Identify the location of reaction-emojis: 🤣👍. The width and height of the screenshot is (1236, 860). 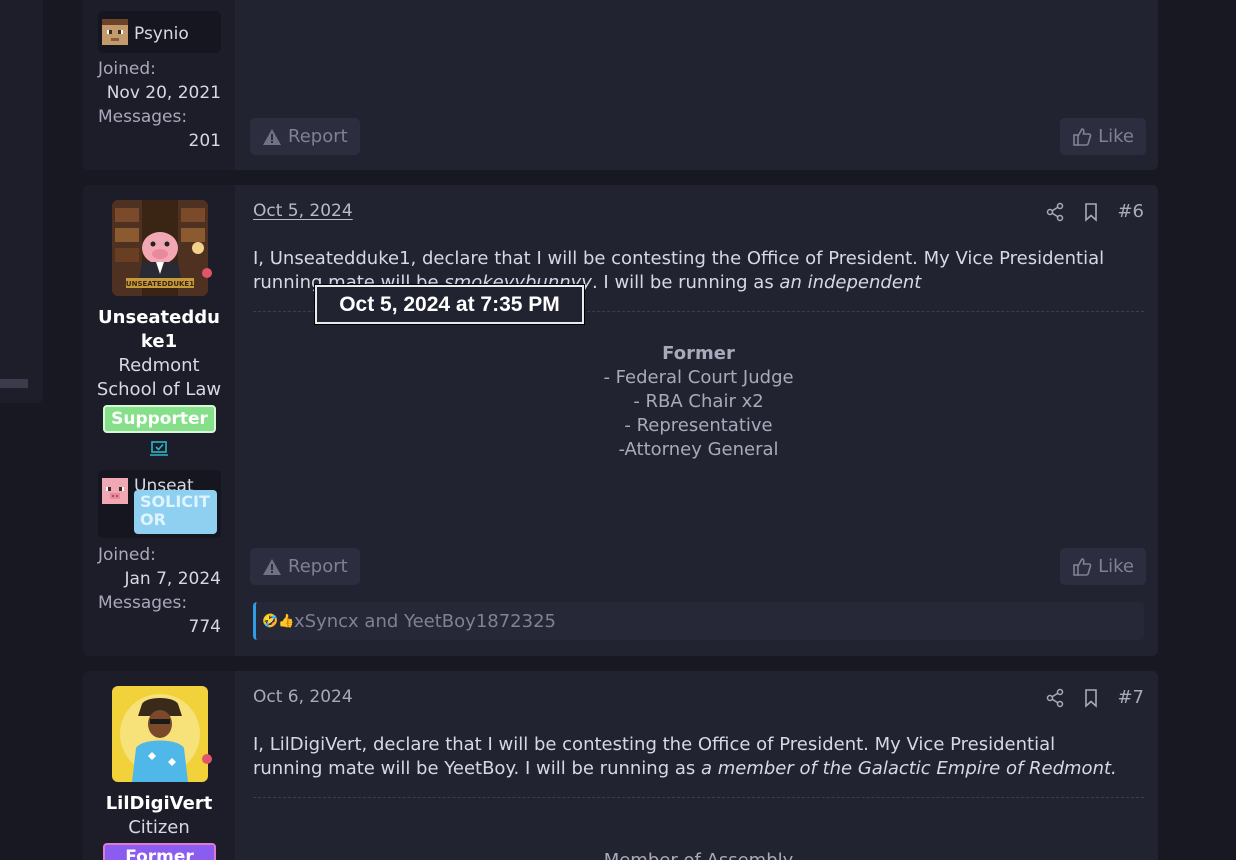
(278, 621).